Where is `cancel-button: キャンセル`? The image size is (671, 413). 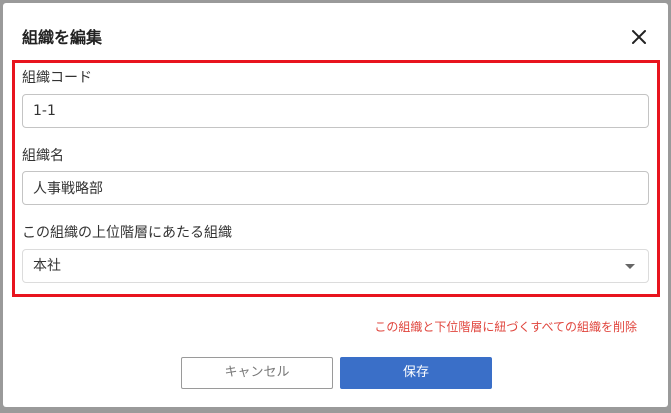 cancel-button: キャンセル is located at coordinates (257, 373).